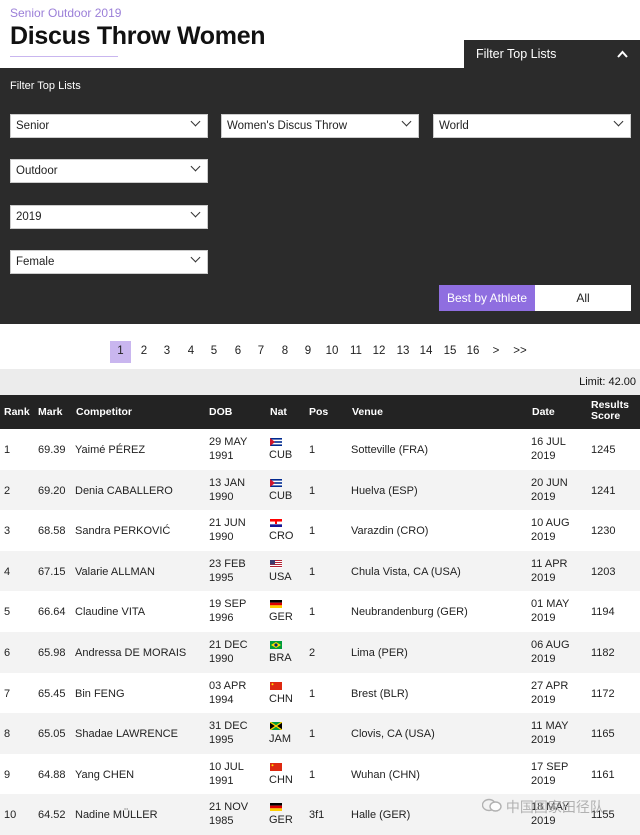 Image resolution: width=640 pixels, height=835 pixels. Describe the element at coordinates (379, 352) in the screenshot. I see `page-link-12: 12` at that location.